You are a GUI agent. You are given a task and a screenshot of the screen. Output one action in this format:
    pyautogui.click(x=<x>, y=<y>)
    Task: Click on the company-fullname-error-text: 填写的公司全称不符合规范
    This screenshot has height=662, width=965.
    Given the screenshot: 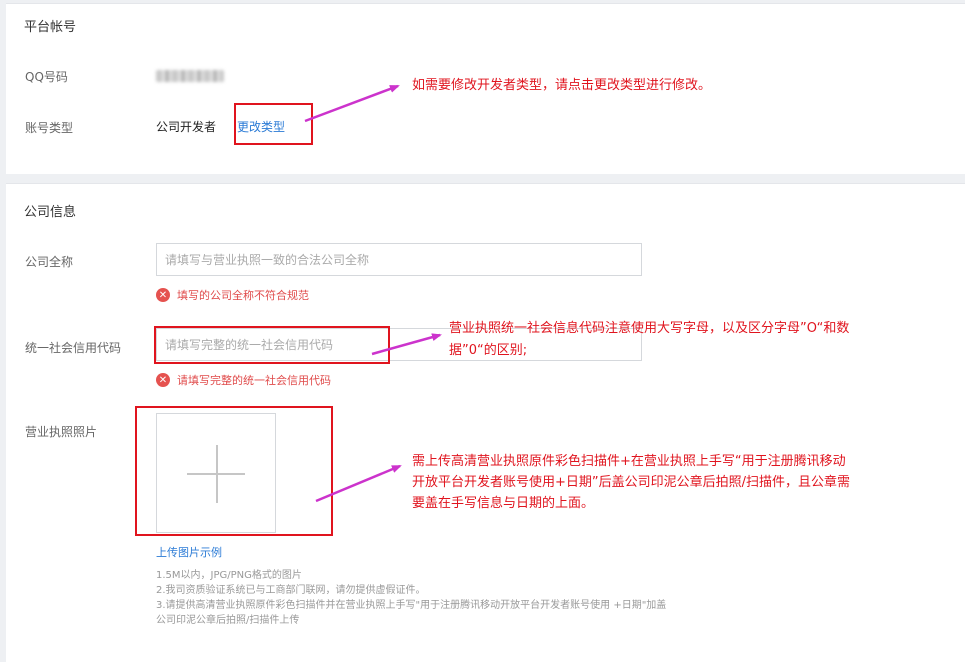 What is the action you would take?
    pyautogui.click(x=243, y=295)
    